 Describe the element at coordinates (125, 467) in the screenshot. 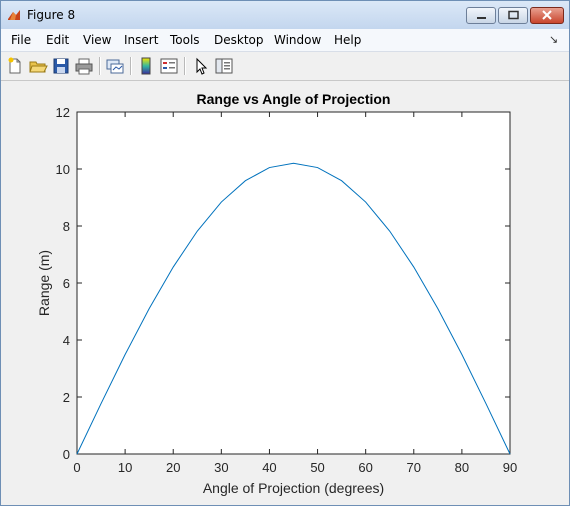

I see `x-tick-label: 10` at that location.